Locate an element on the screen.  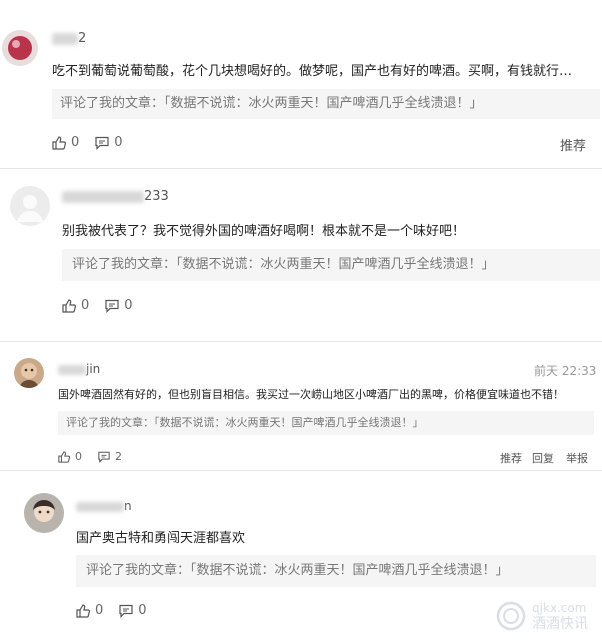
username: 233 is located at coordinates (115, 196).